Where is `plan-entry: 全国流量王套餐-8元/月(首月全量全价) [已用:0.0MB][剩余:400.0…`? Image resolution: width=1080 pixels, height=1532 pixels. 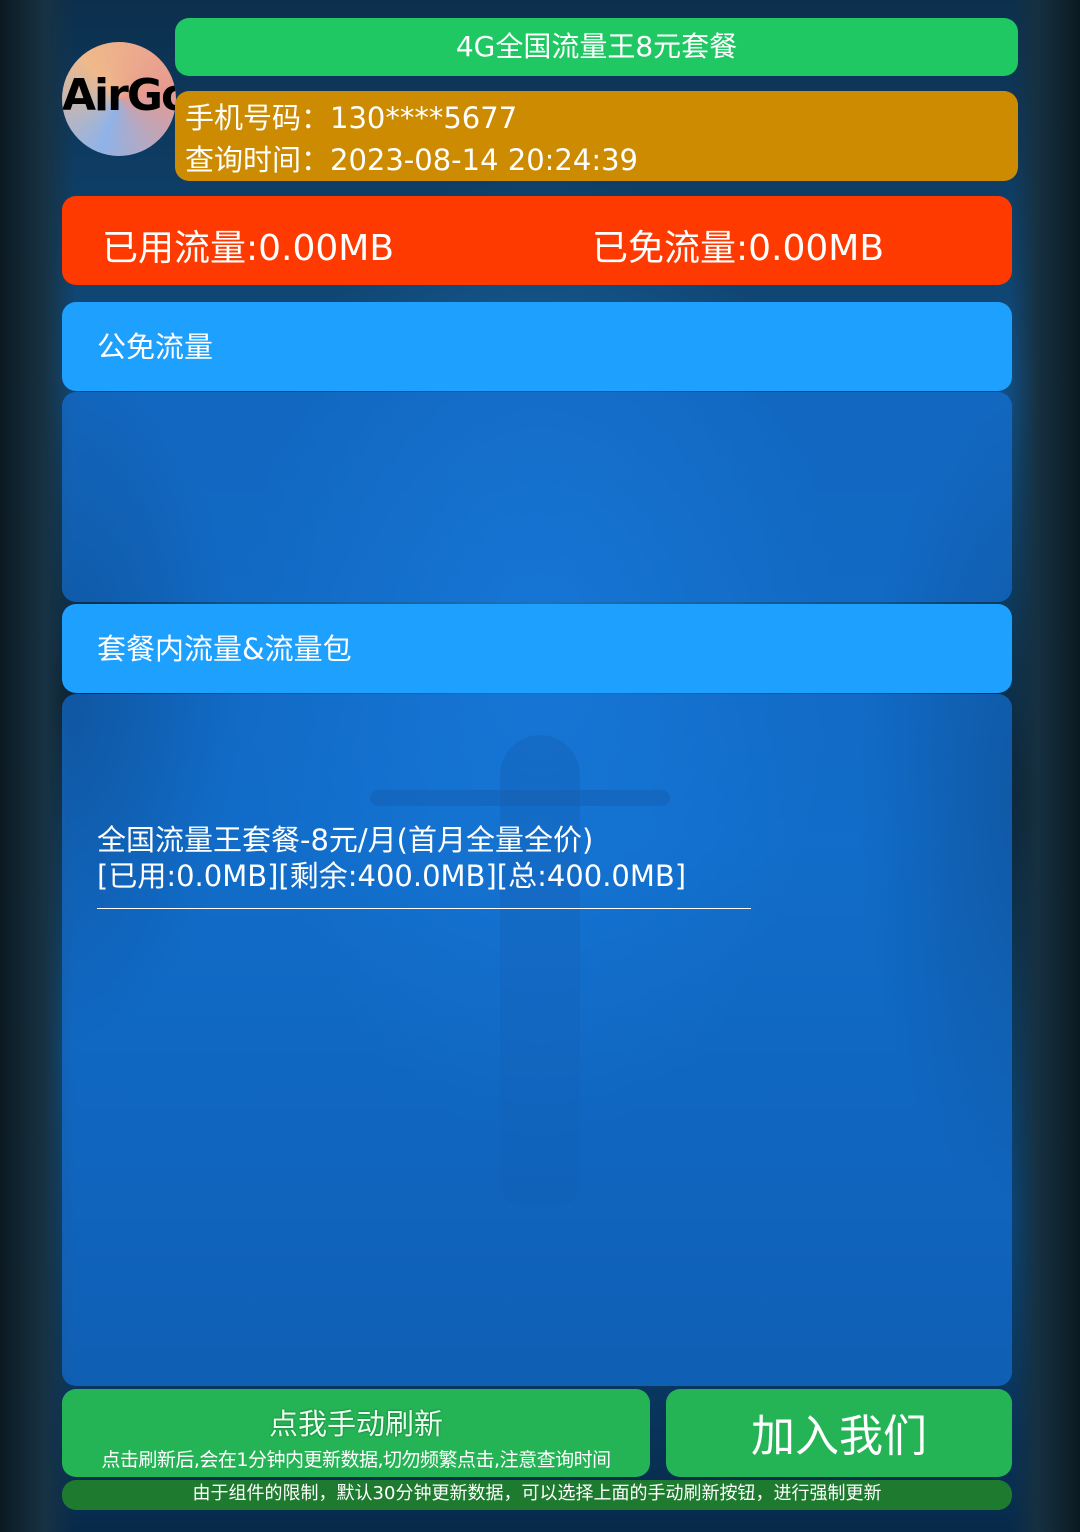
plan-entry: 全国流量王套餐-8元/月(首月全量全价) [已用:0.0MB][剩余:400.0… is located at coordinates (391, 858).